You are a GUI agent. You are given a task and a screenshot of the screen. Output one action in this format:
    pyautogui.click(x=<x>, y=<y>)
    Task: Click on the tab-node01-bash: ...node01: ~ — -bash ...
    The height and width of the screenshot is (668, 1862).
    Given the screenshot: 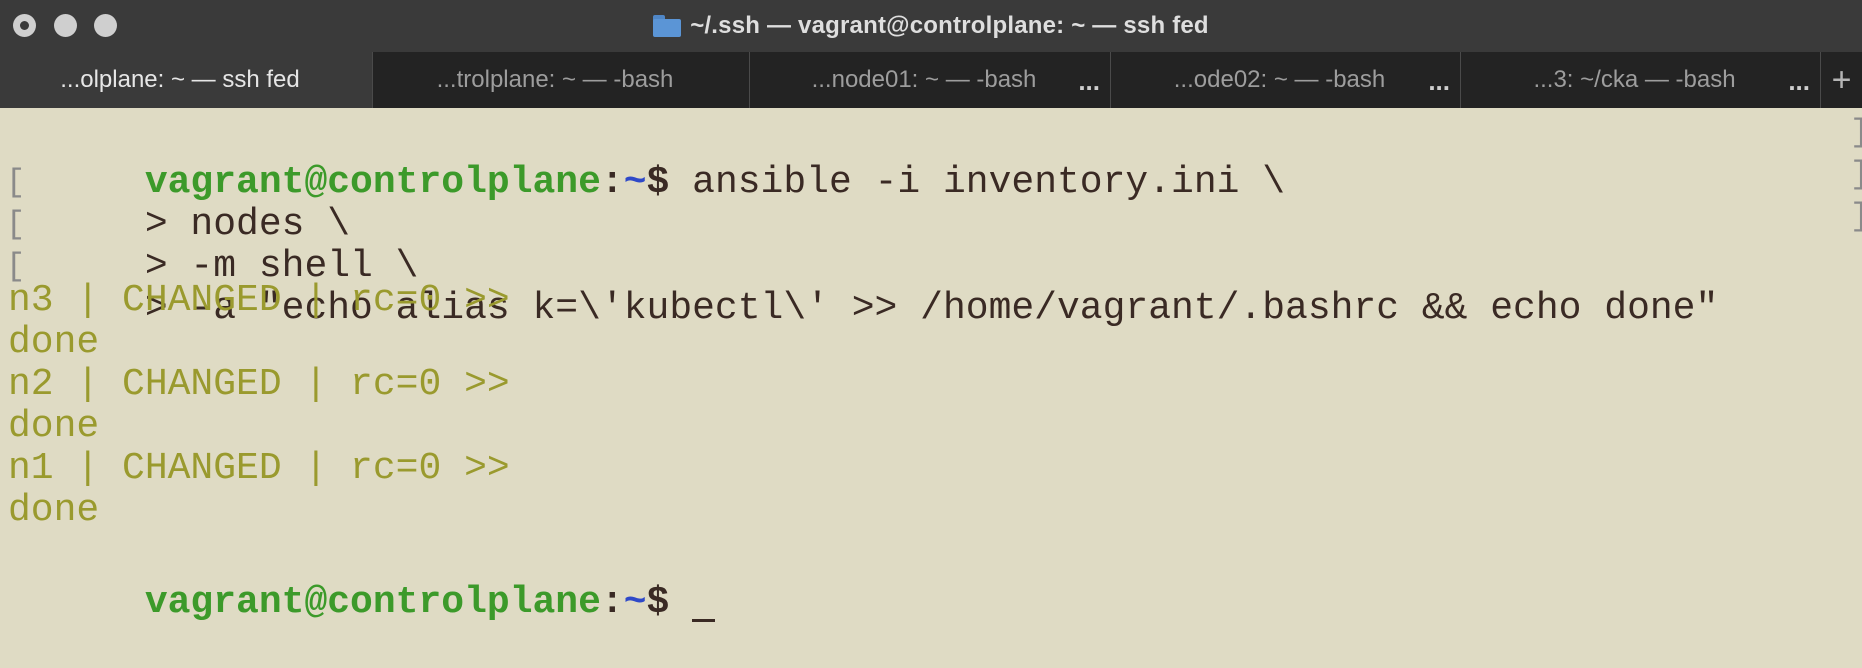 What is the action you would take?
    pyautogui.click(x=930, y=80)
    